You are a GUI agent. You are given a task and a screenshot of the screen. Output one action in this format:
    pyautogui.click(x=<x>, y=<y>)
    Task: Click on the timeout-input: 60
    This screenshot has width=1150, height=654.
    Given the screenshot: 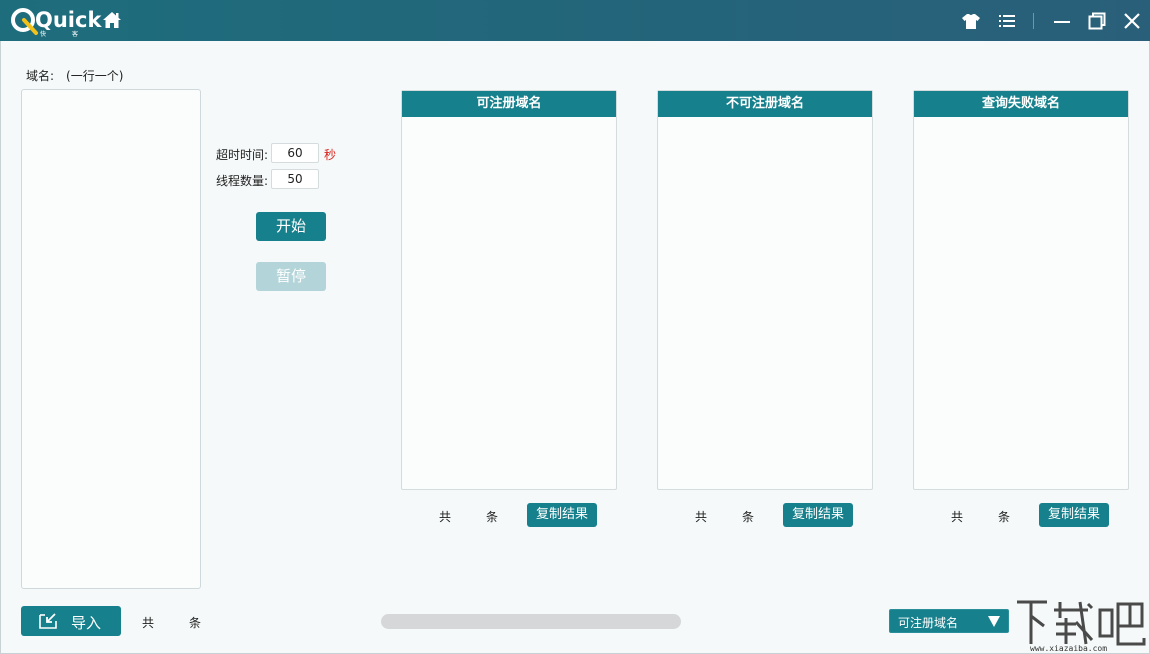 What is the action you would take?
    pyautogui.click(x=295, y=153)
    